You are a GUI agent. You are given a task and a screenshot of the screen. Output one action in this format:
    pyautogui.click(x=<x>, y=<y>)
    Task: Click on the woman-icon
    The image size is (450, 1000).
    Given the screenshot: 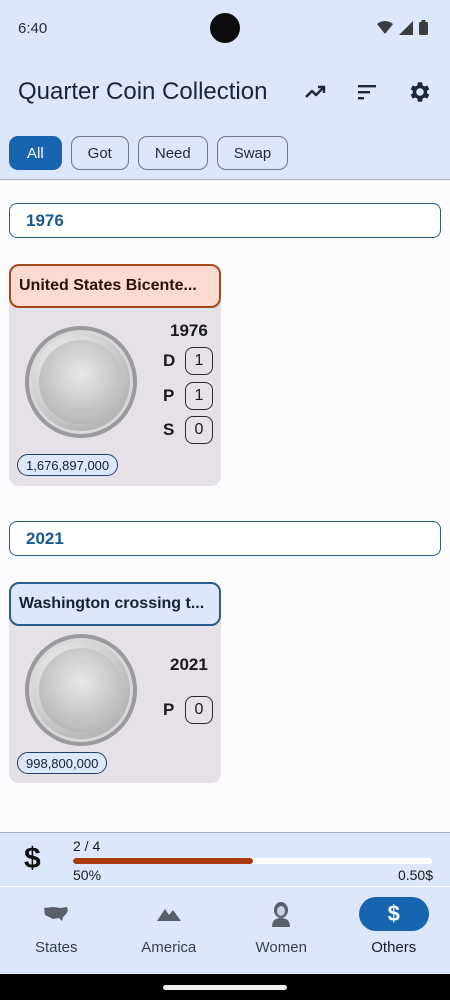 What is the action you would take?
    pyautogui.click(x=281, y=914)
    